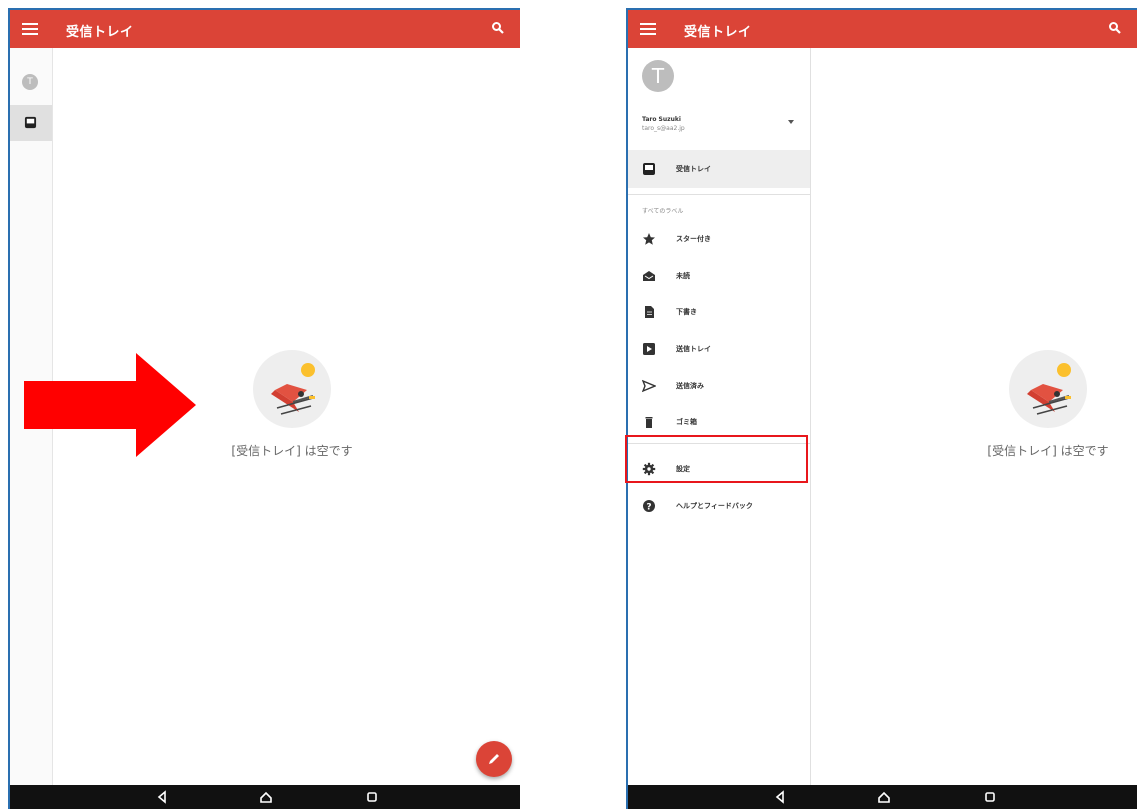 This screenshot has height=809, width=1137. I want to click on drawer-item-drafts: 下書き, so click(719, 312).